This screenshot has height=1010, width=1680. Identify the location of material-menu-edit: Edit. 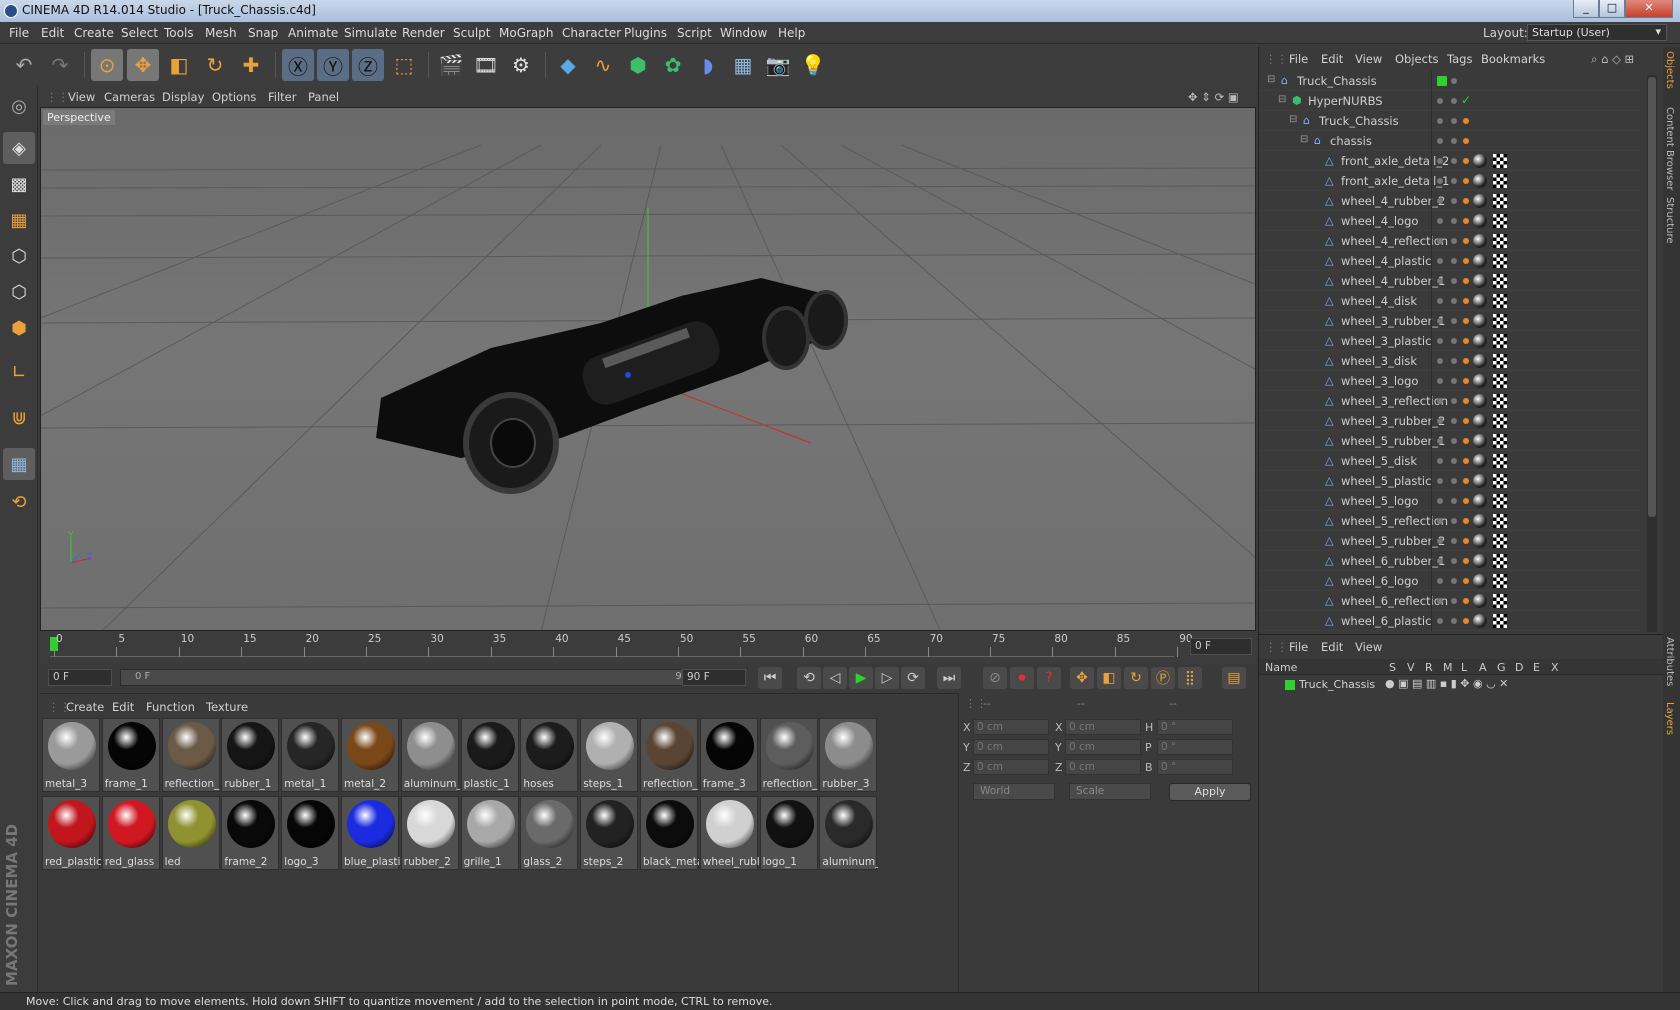
(123, 707).